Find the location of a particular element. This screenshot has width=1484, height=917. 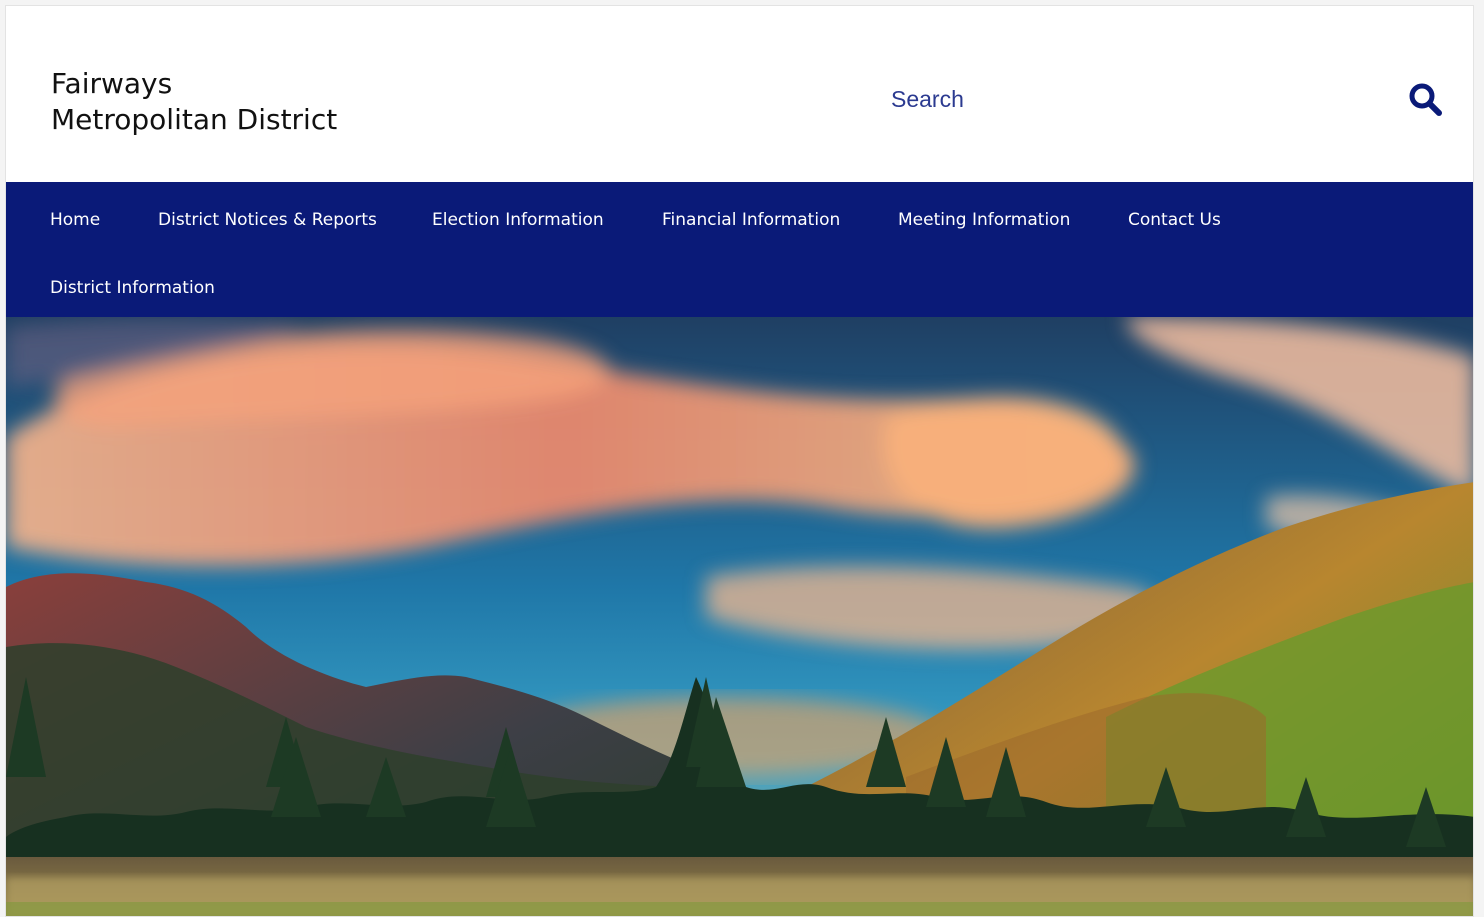

nav-item-district-information: District Information is located at coordinates (132, 288).